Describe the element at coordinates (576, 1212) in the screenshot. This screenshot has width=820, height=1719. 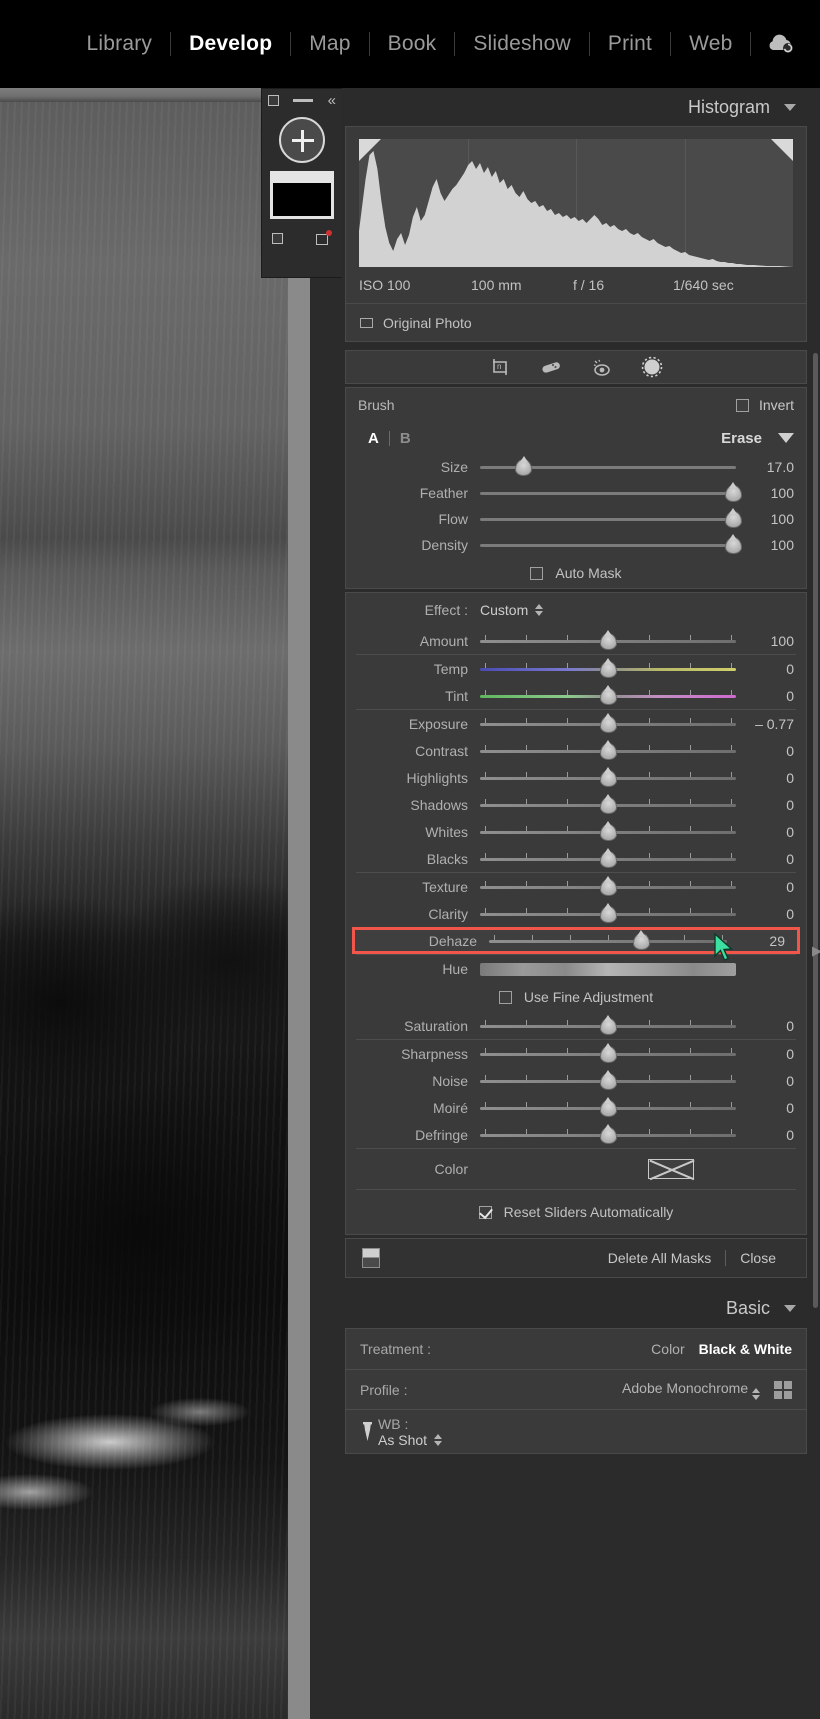
I see `reset-sliders-row: Reset Sliders Automatically` at that location.